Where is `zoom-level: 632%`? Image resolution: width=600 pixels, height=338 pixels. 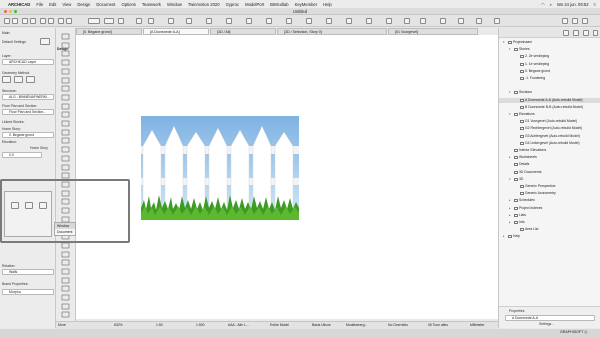
zoom-level: 632% is located at coordinates (118, 325).